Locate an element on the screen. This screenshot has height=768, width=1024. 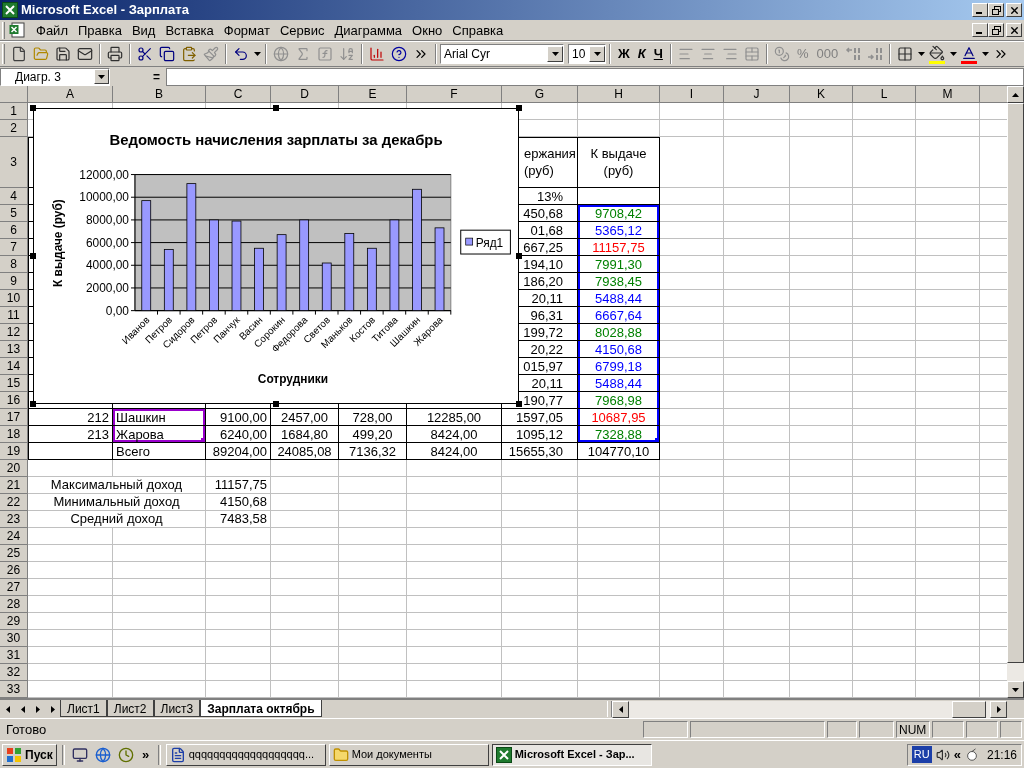
row-header: 21 is located at coordinates (14, 485).